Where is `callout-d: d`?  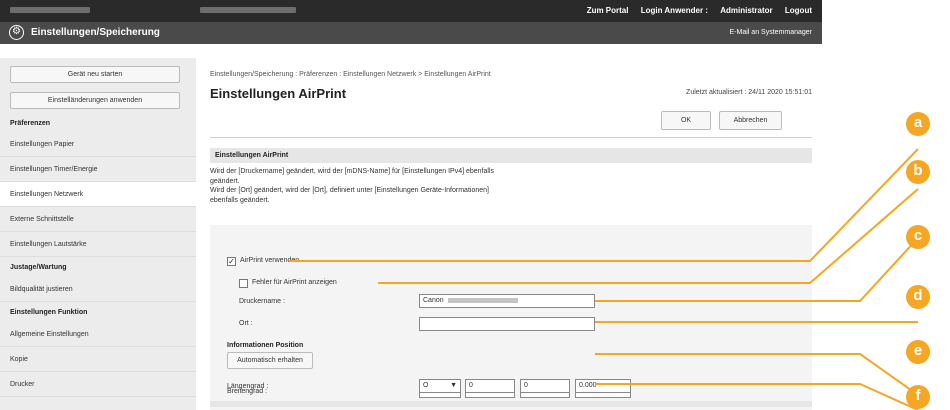
callout-d: d is located at coordinates (918, 297).